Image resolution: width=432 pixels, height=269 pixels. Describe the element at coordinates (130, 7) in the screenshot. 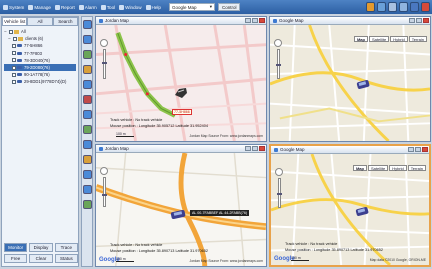

I see `menu-window: Window` at that location.